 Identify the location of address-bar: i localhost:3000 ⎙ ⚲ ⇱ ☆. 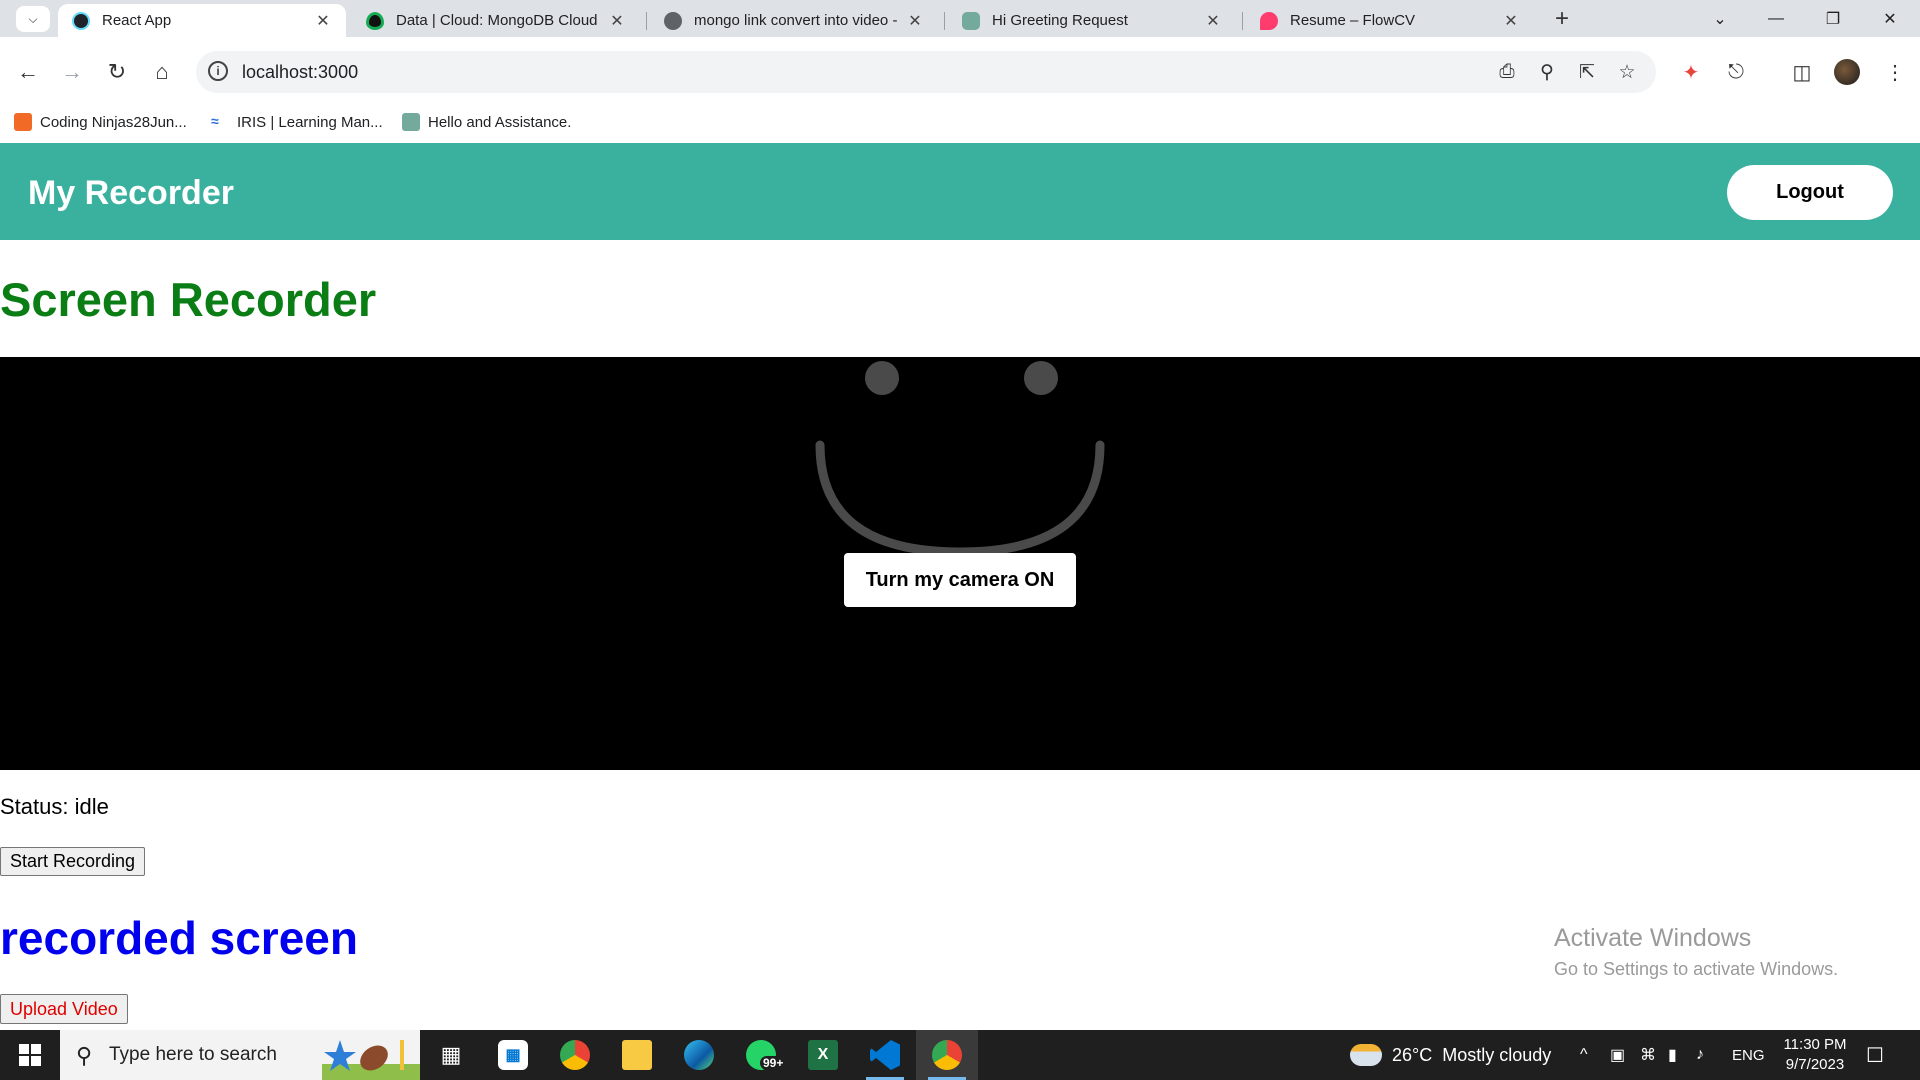
(926, 72).